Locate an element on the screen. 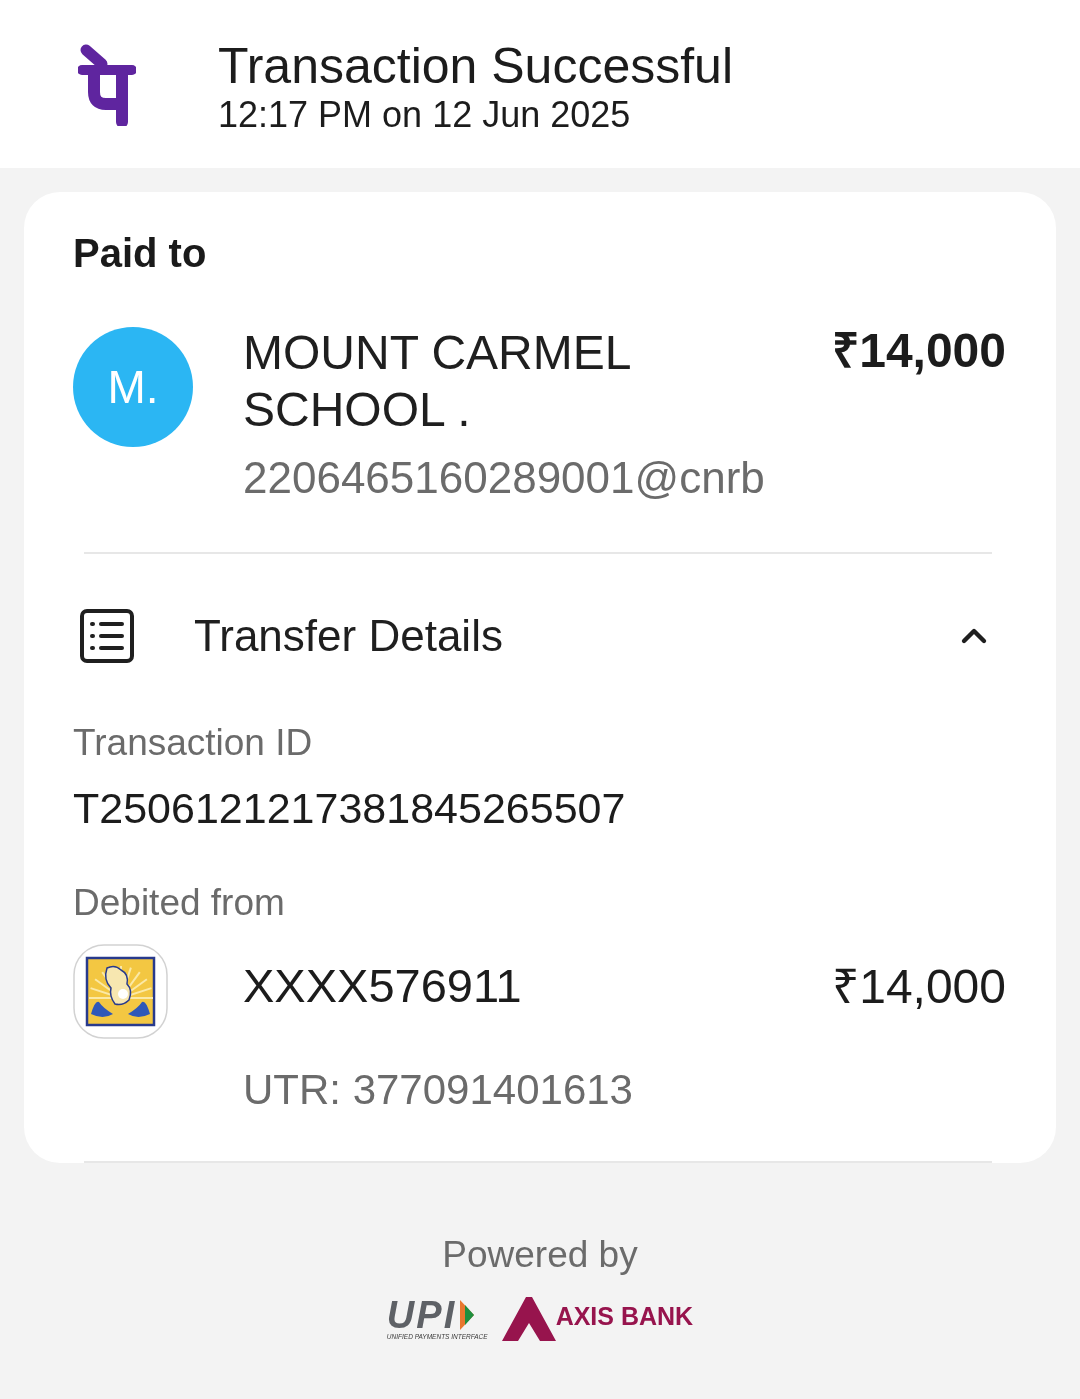 This screenshot has height=1399, width=1080. bank-logo-icon is located at coordinates (120, 991).